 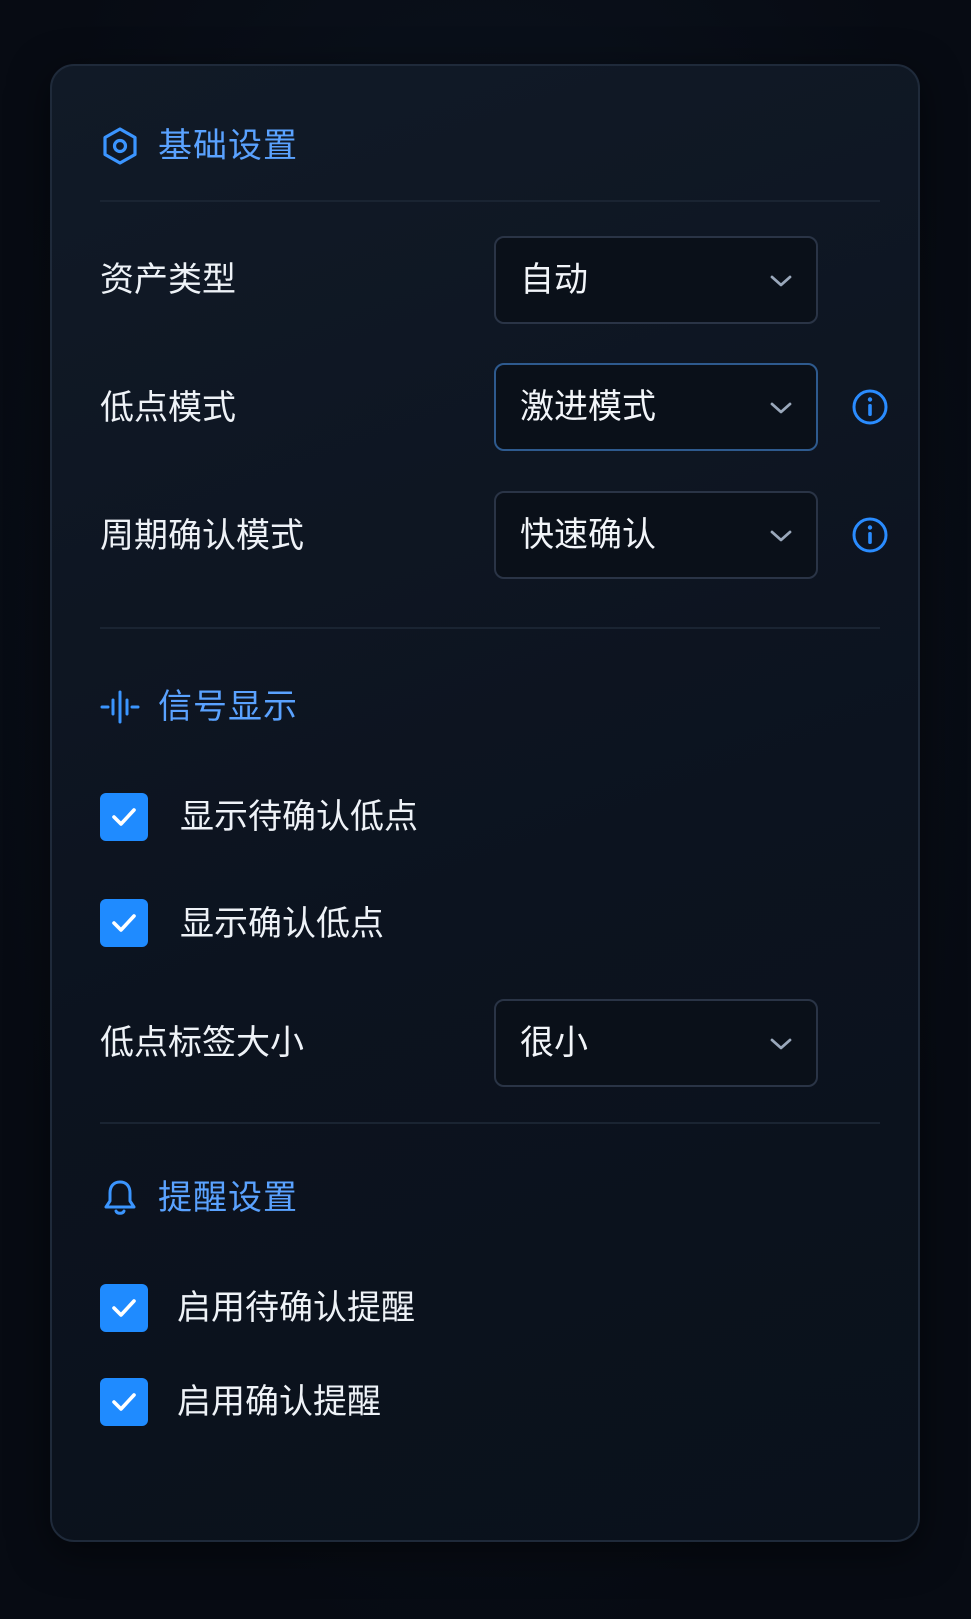 I want to click on section-title-signal: 信号显示, so click(x=228, y=707).